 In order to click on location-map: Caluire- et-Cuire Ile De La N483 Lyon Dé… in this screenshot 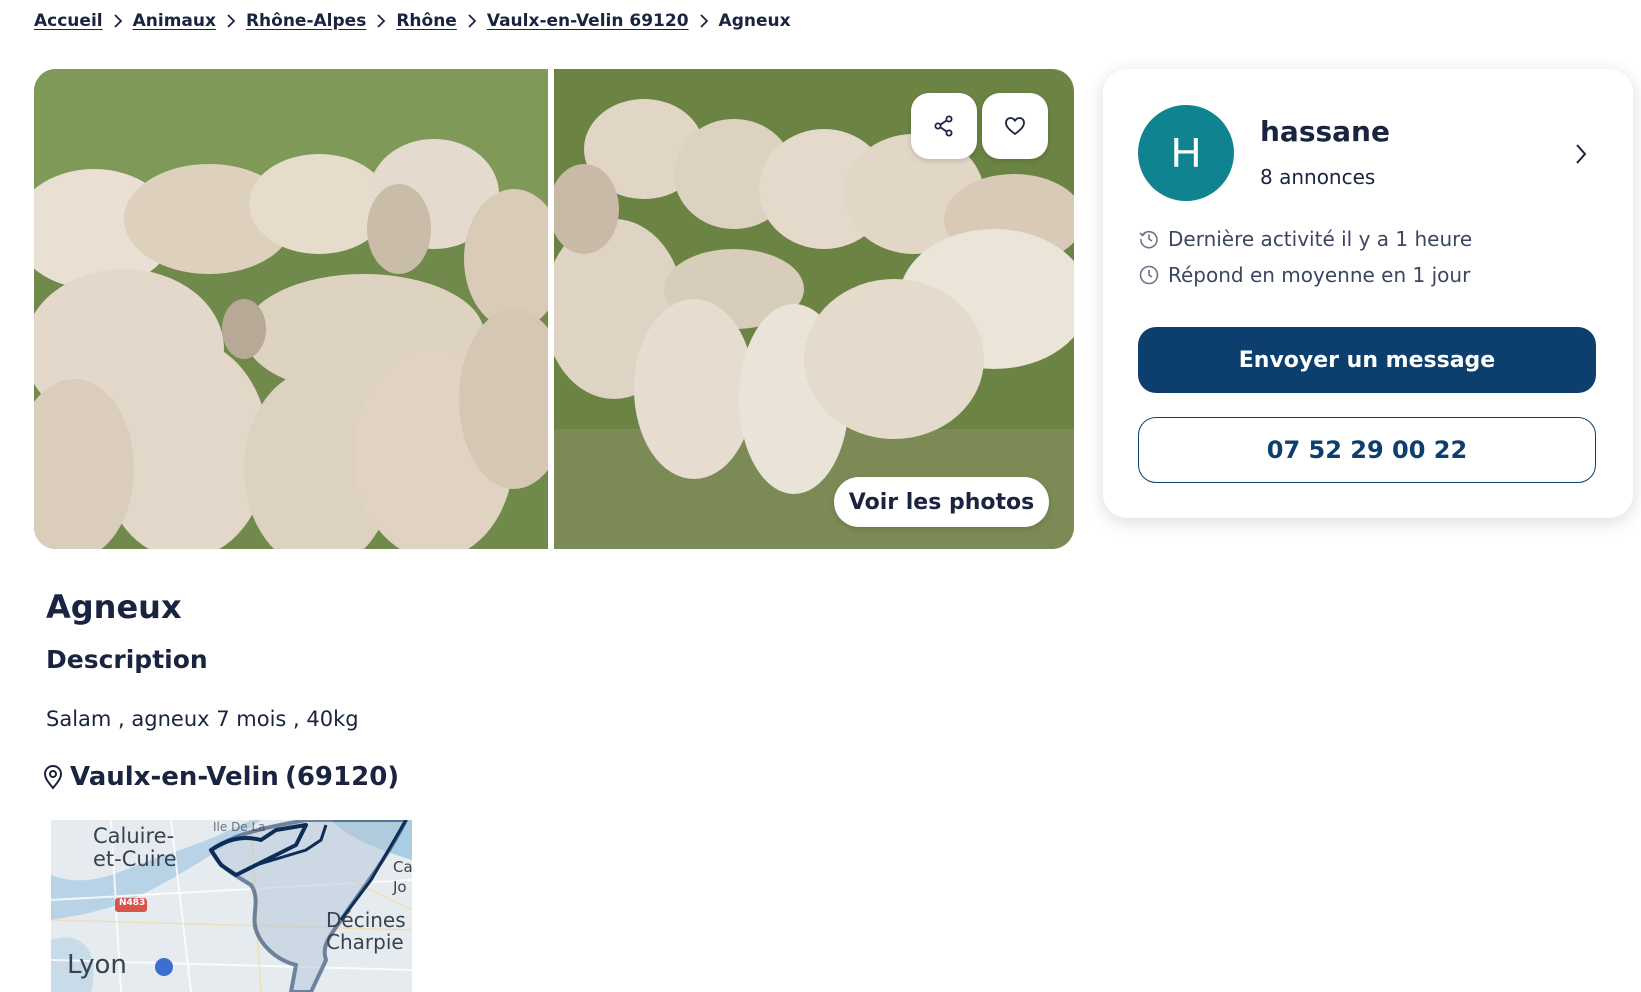, I will do `click(231, 906)`.